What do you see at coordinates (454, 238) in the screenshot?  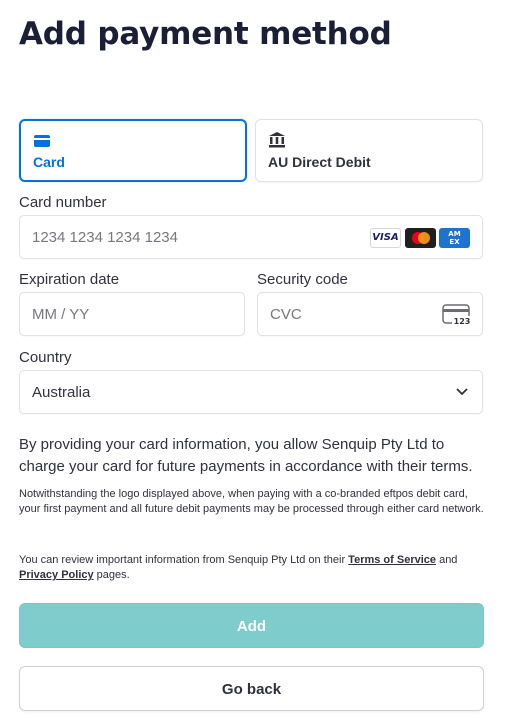 I see `amex-icon: AM EX` at bounding box center [454, 238].